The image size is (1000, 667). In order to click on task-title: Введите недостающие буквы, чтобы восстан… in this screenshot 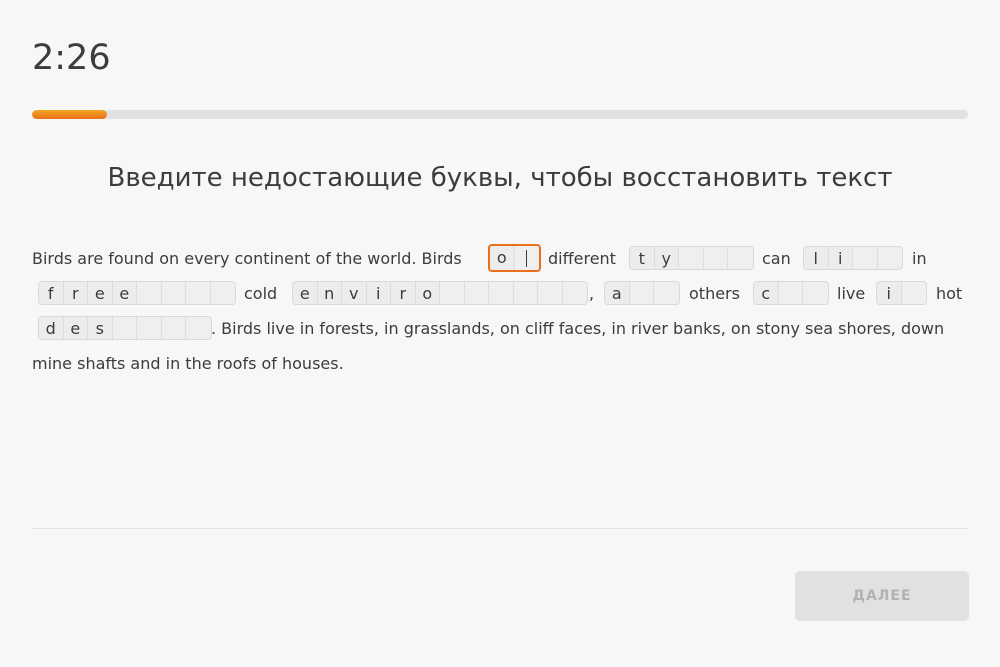, I will do `click(500, 178)`.